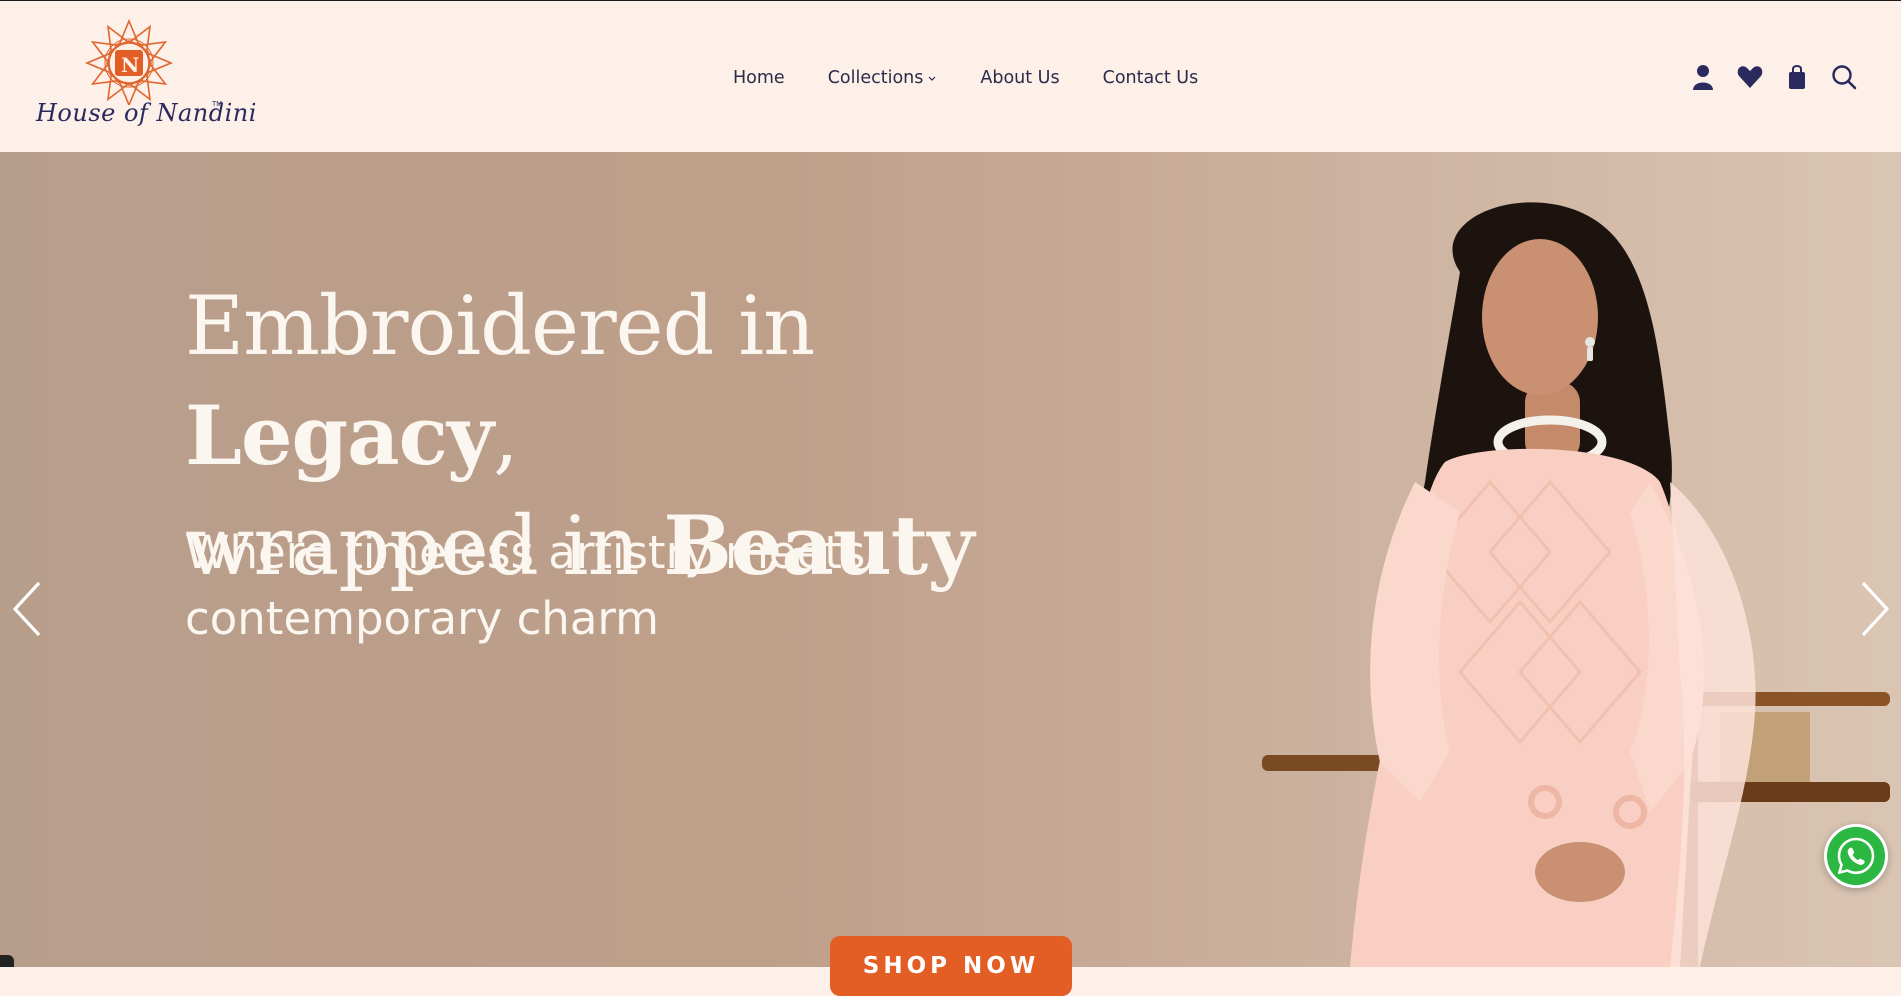  I want to click on main-nav: Home Collections About Us Contact Us, so click(965, 78).